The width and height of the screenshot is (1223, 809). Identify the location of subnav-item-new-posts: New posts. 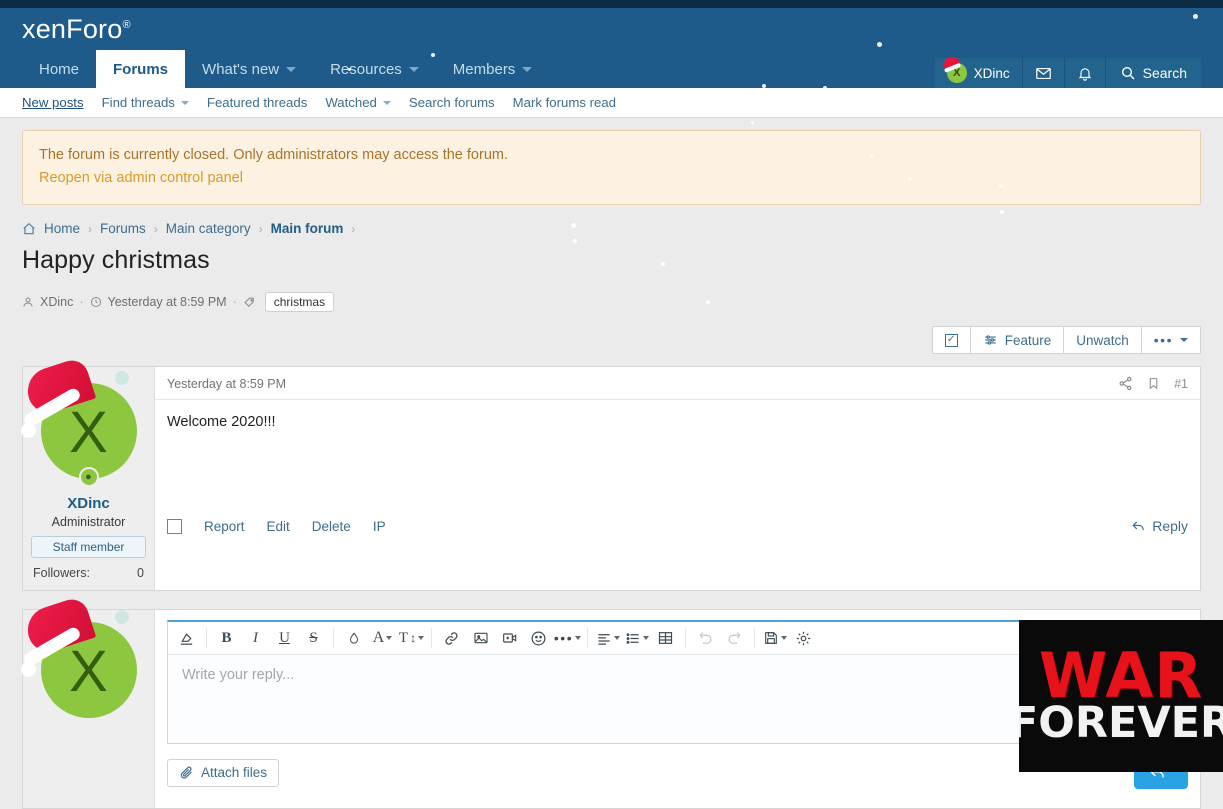
(53, 102).